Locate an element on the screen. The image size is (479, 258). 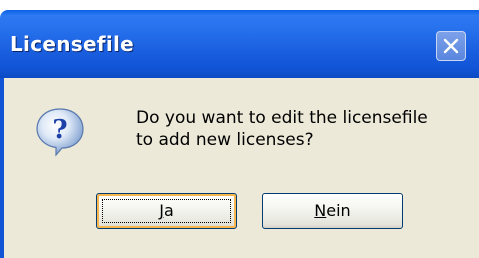
yes-label-rest: a is located at coordinates (168, 210).